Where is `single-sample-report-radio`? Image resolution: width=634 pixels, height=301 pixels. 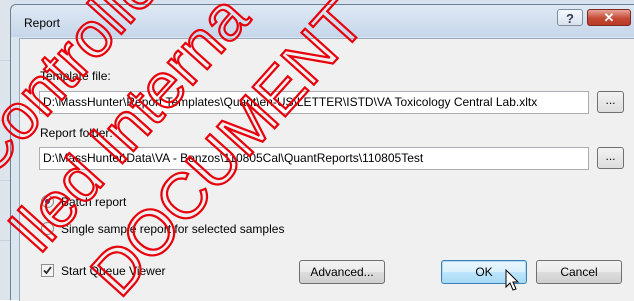
single-sample-report-radio is located at coordinates (47, 228).